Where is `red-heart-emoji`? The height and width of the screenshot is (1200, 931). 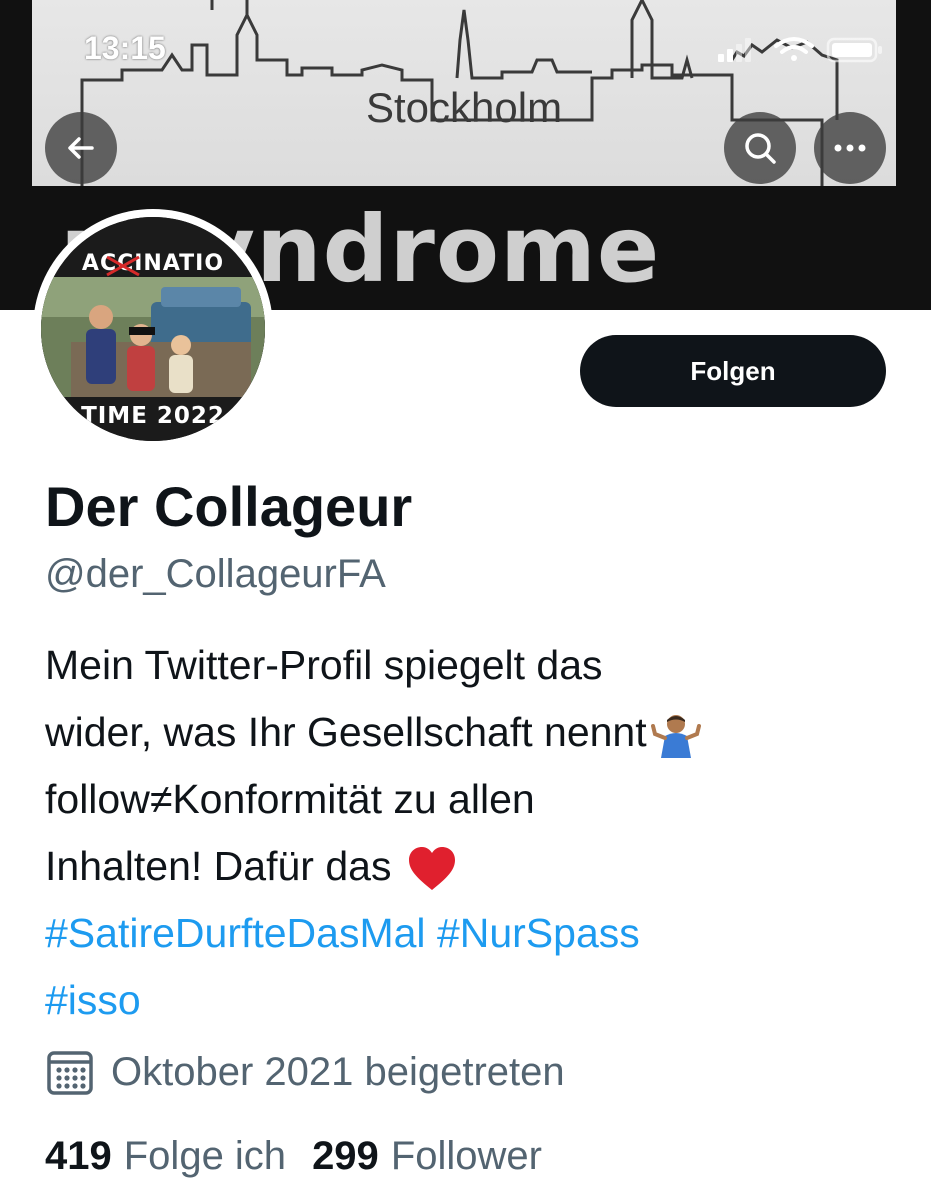
red-heart-emoji is located at coordinates (431, 869).